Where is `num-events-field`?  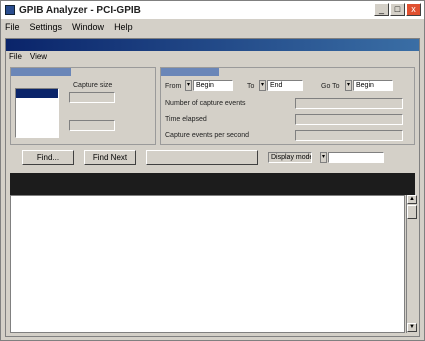
num-events-field is located at coordinates (349, 103).